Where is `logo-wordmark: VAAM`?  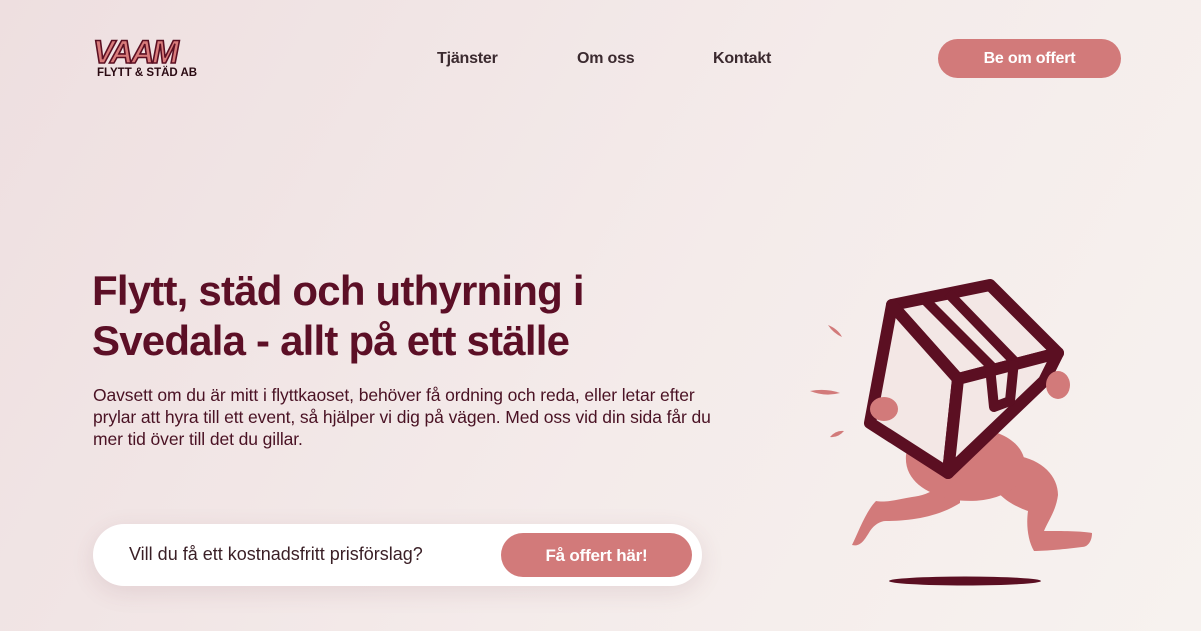
logo-wordmark: VAAM is located at coordinates (135, 52).